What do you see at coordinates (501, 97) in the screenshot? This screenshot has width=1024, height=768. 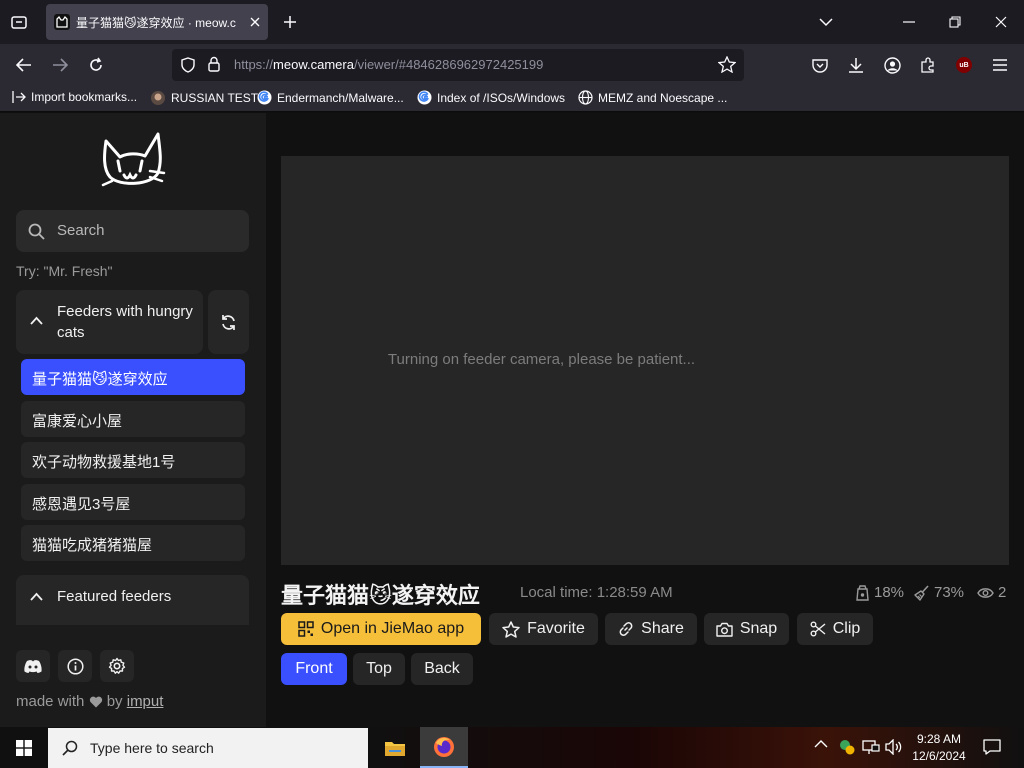 I see `bookmark-label: Index of /ISOs/Windows` at bounding box center [501, 97].